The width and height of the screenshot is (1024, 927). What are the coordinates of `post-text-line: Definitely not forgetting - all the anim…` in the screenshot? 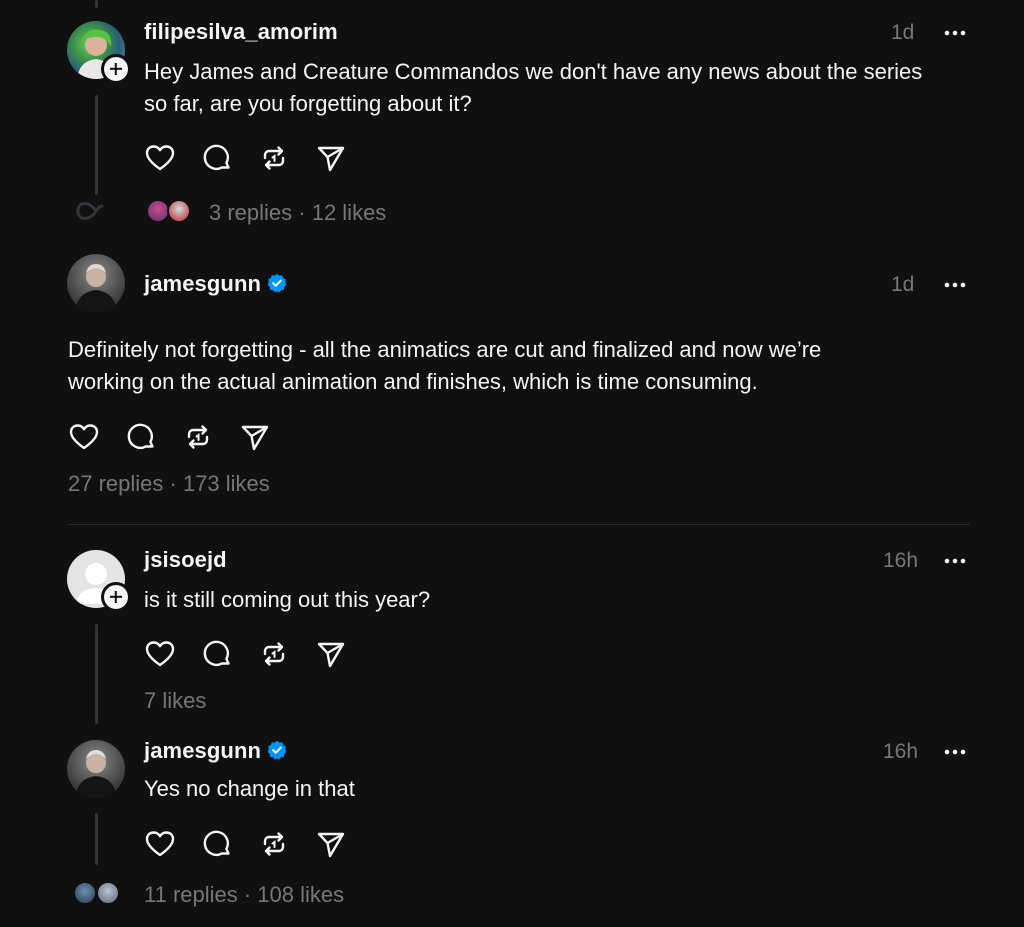 It's located at (445, 349).